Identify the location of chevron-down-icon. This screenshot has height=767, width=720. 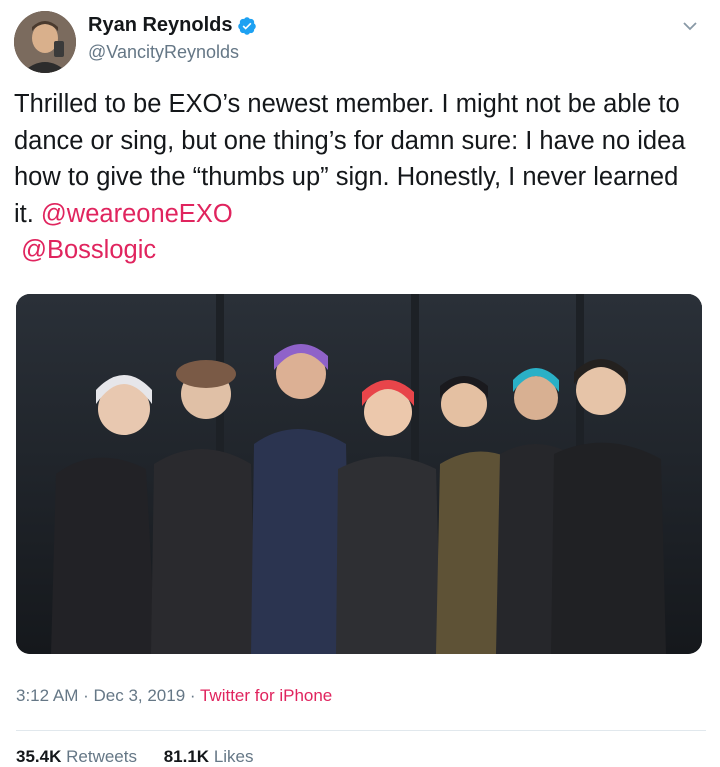
(690, 26).